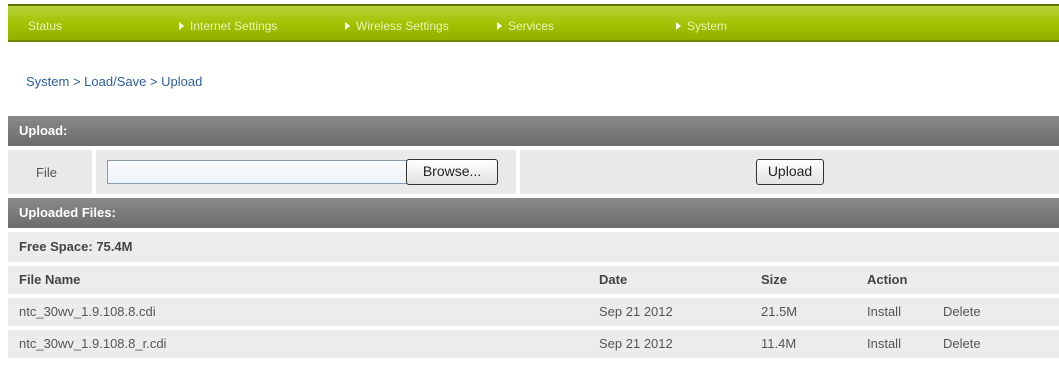 The height and width of the screenshot is (370, 1059). What do you see at coordinates (613, 279) in the screenshot?
I see `column-header-date: Date` at bounding box center [613, 279].